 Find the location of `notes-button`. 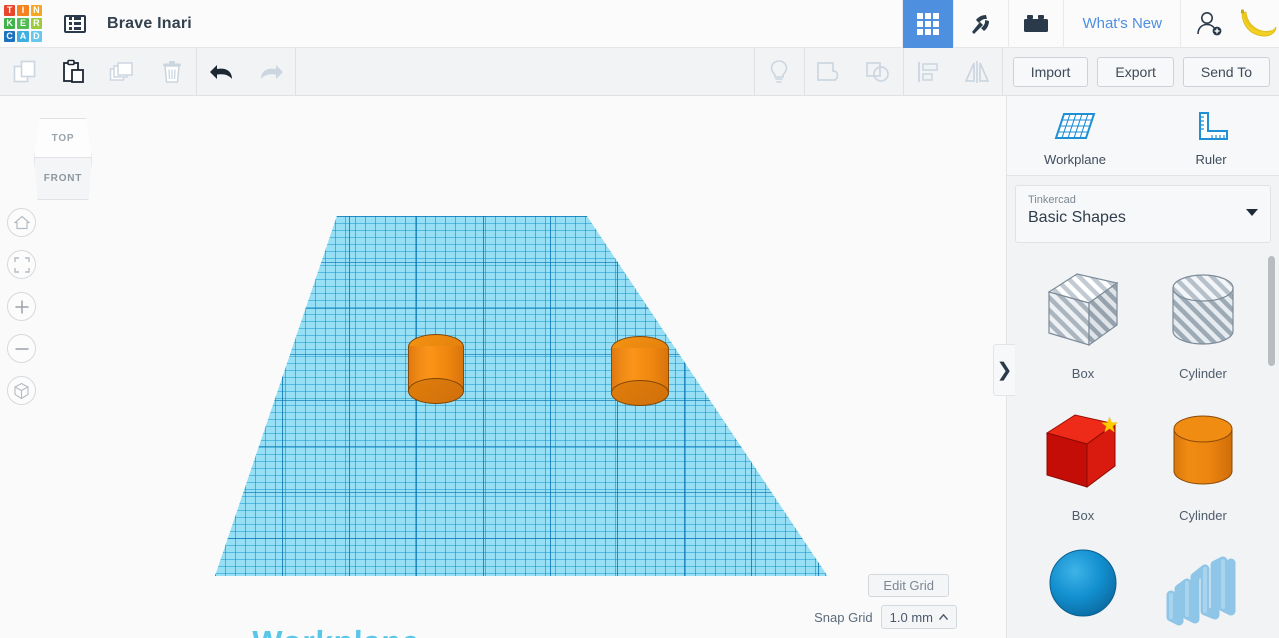

notes-button is located at coordinates (779, 72).